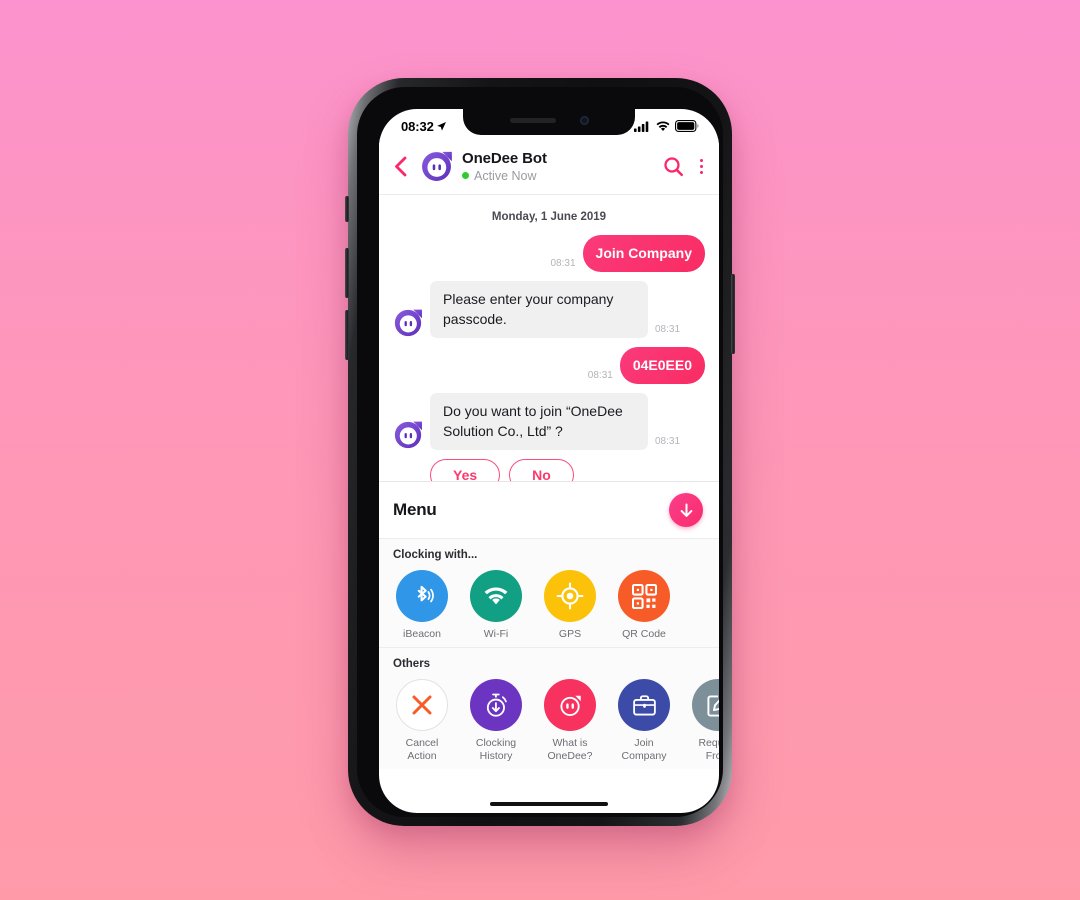 The image size is (1080, 900). Describe the element at coordinates (532, 120) in the screenshot. I see `earpiece-speaker` at that location.